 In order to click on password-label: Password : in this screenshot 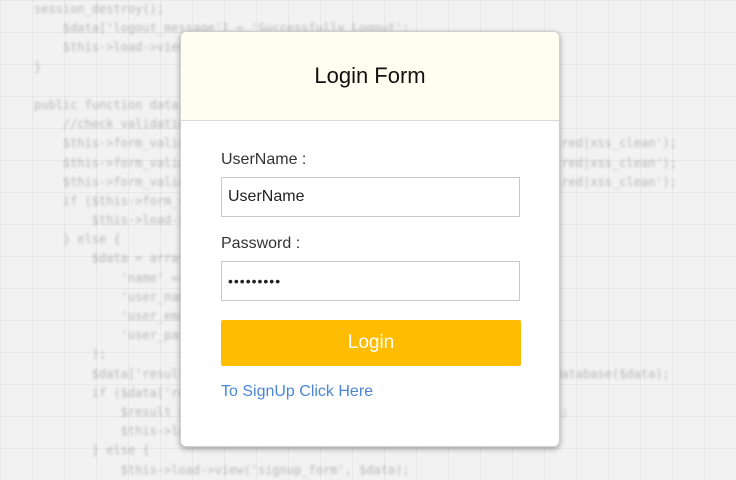, I will do `click(261, 243)`.